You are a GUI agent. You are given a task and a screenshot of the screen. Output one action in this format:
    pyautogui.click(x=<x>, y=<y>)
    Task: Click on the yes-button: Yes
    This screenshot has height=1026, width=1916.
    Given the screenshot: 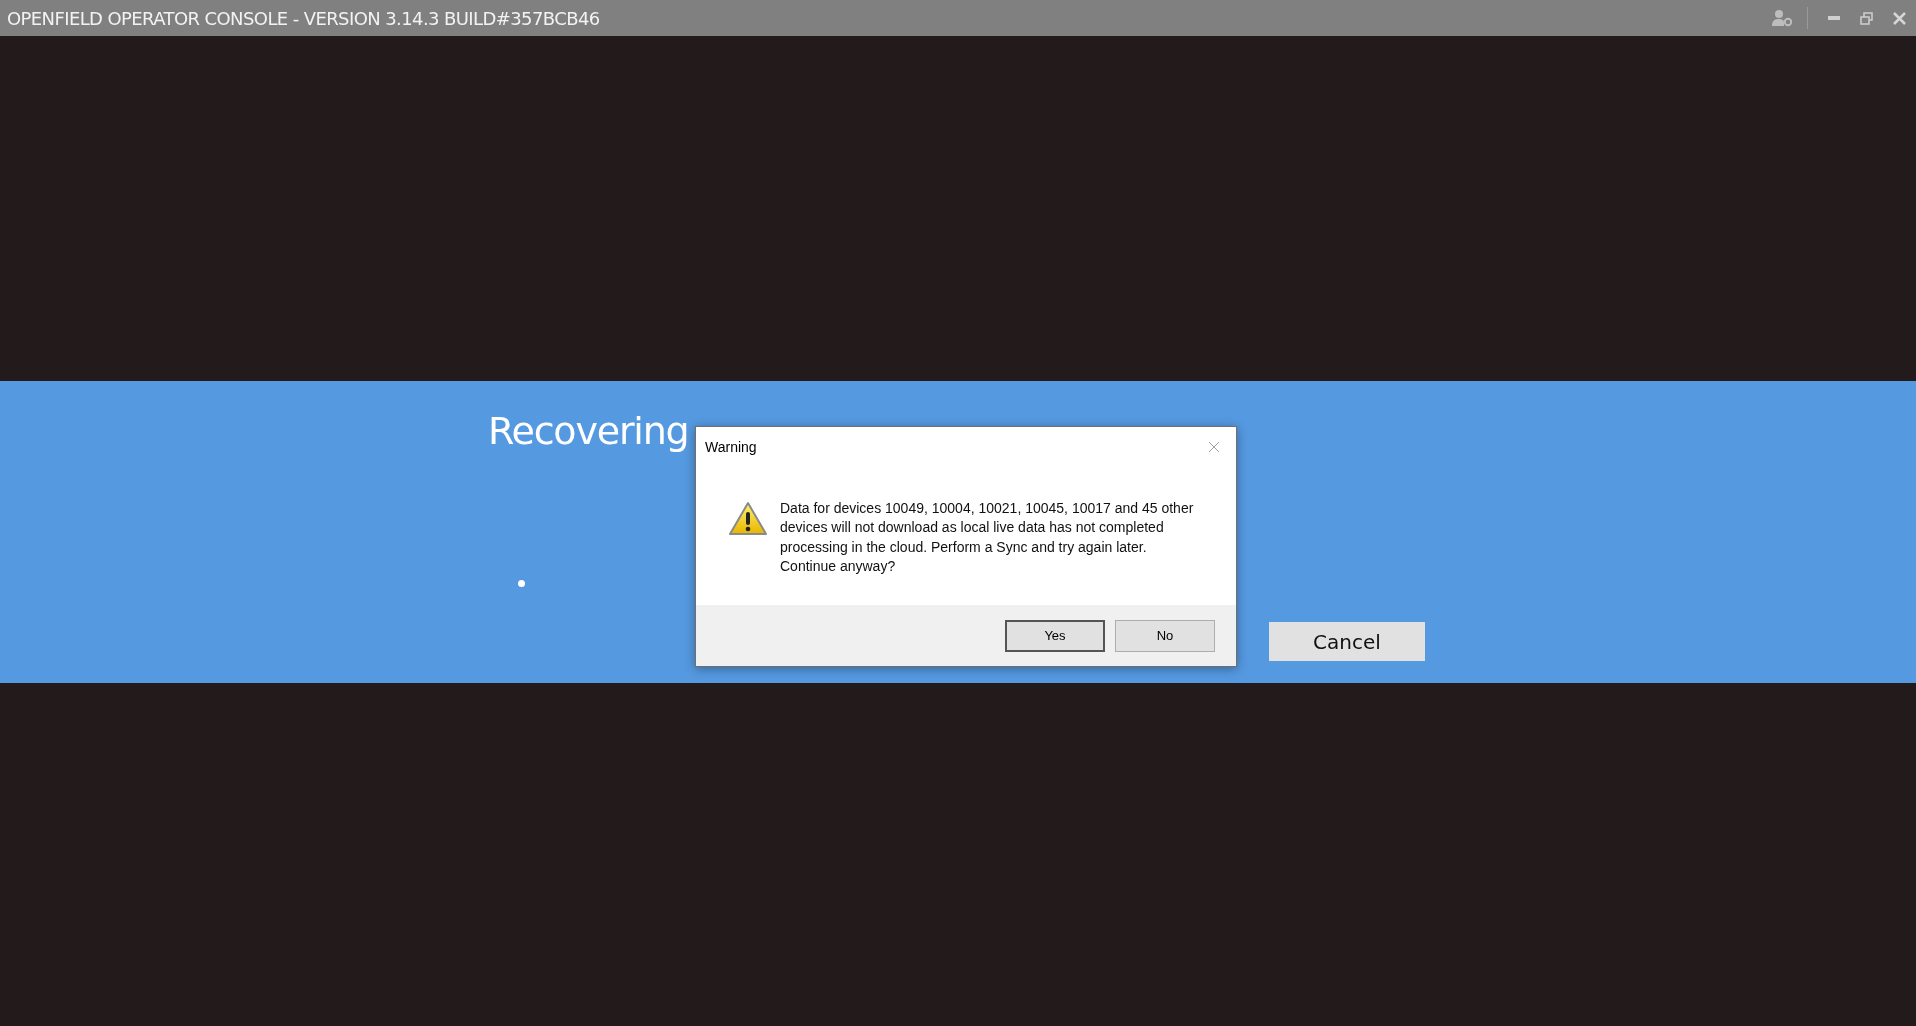 What is the action you would take?
    pyautogui.click(x=1055, y=635)
    